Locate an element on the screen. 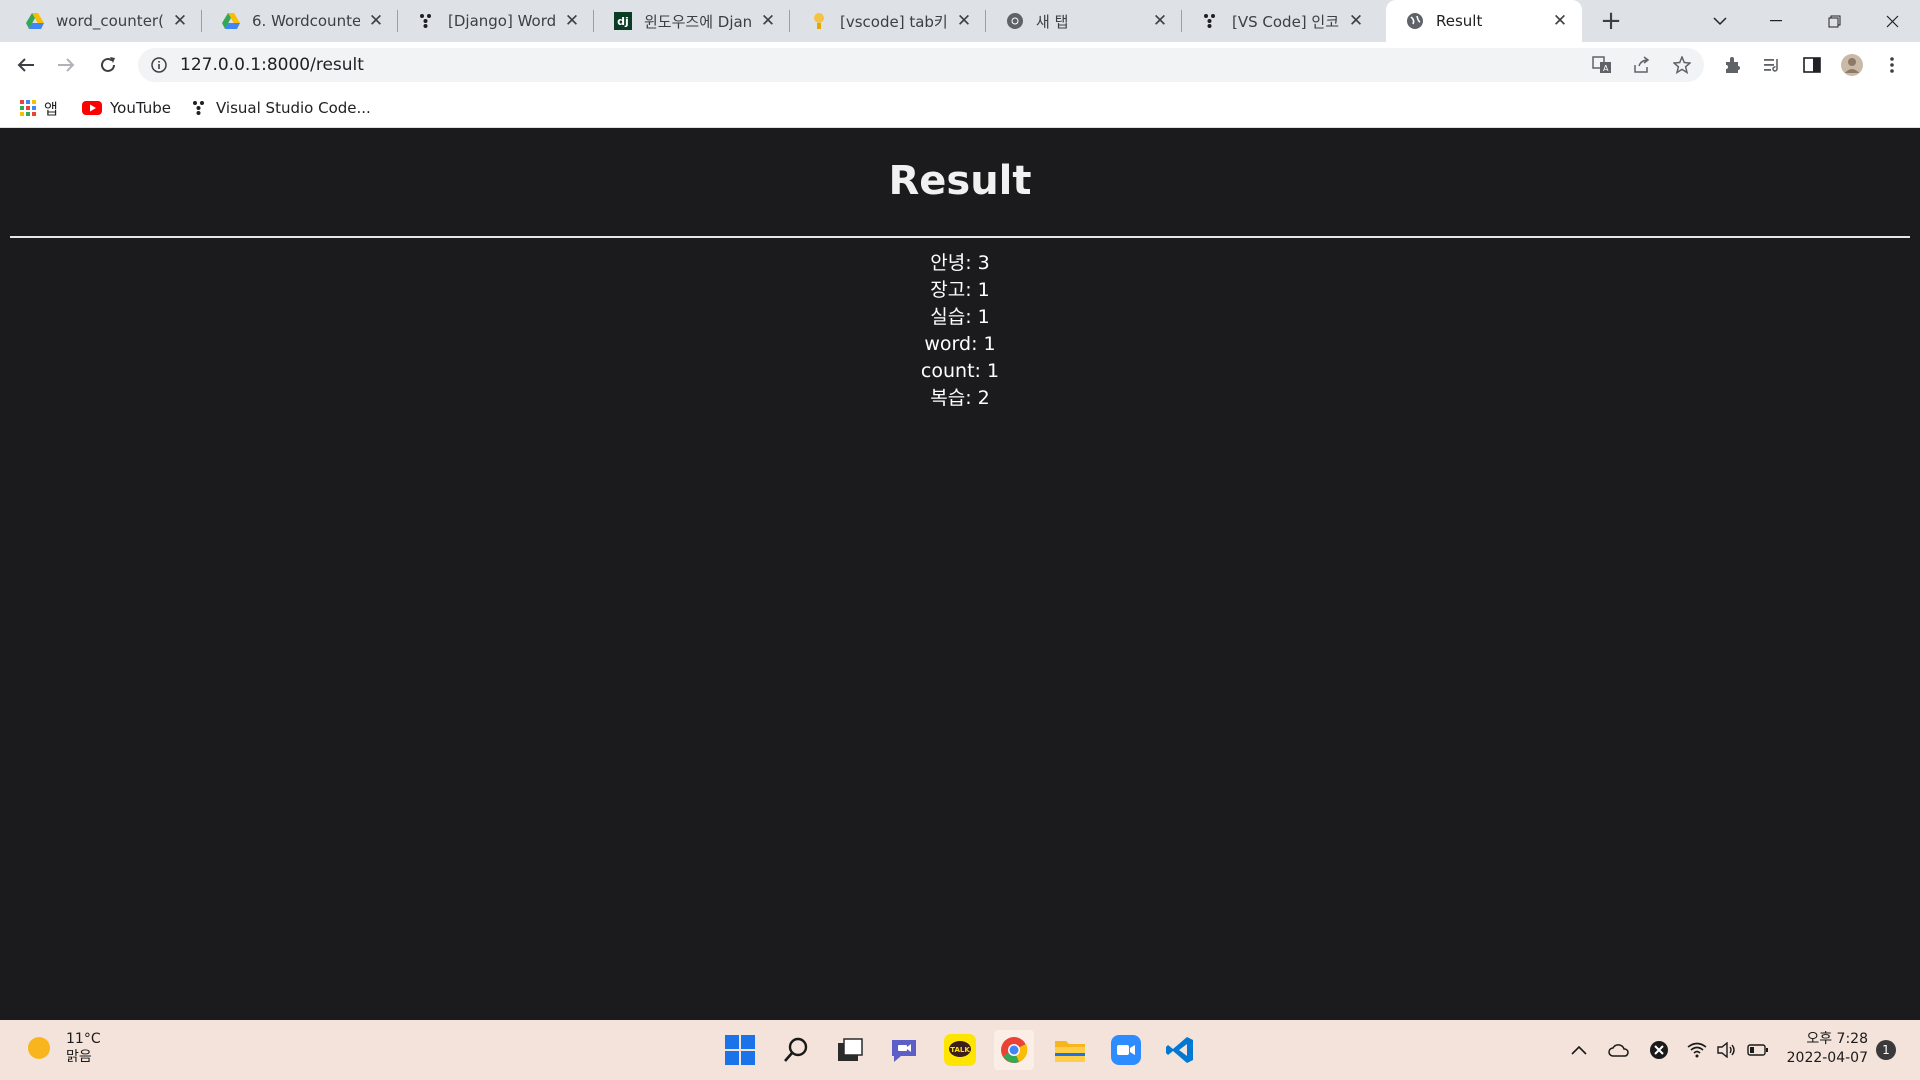  bookmark-label: YouTube is located at coordinates (140, 108).